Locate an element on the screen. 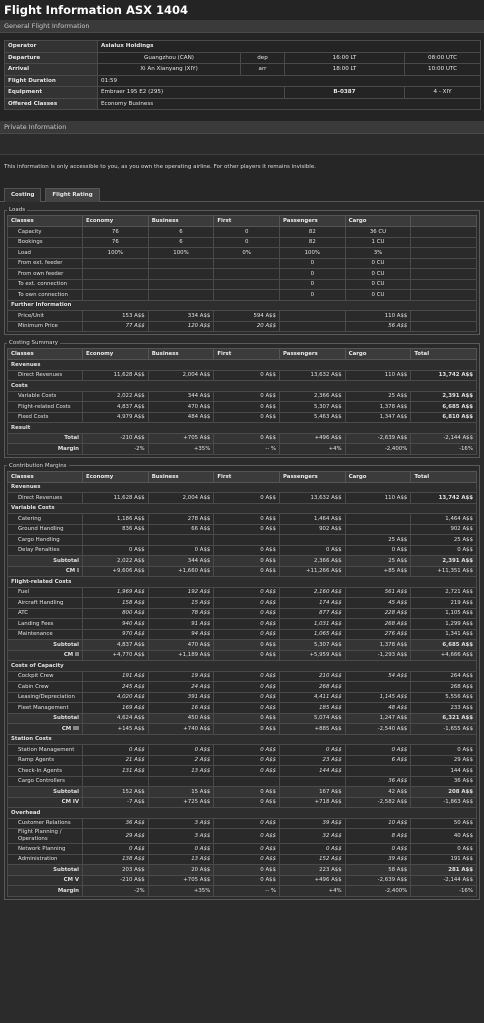 This screenshot has height=1023, width=484. cell-value: 1 CU is located at coordinates (378, 242).